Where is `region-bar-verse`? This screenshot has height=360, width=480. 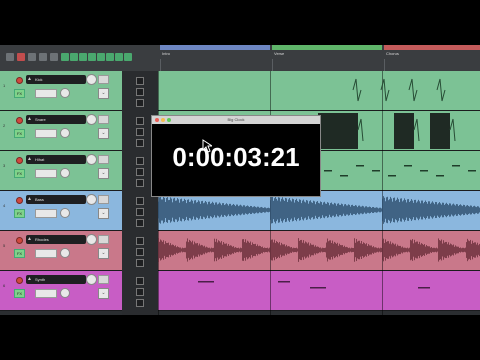
region-bar-verse is located at coordinates (327, 47).